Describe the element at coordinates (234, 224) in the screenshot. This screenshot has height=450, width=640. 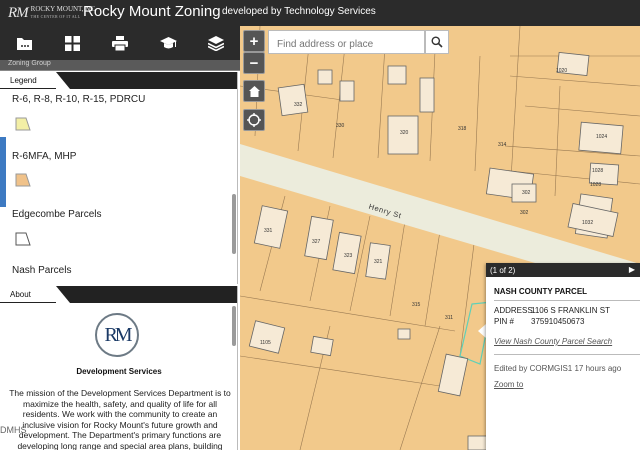
I see `legend-scrollbar` at that location.